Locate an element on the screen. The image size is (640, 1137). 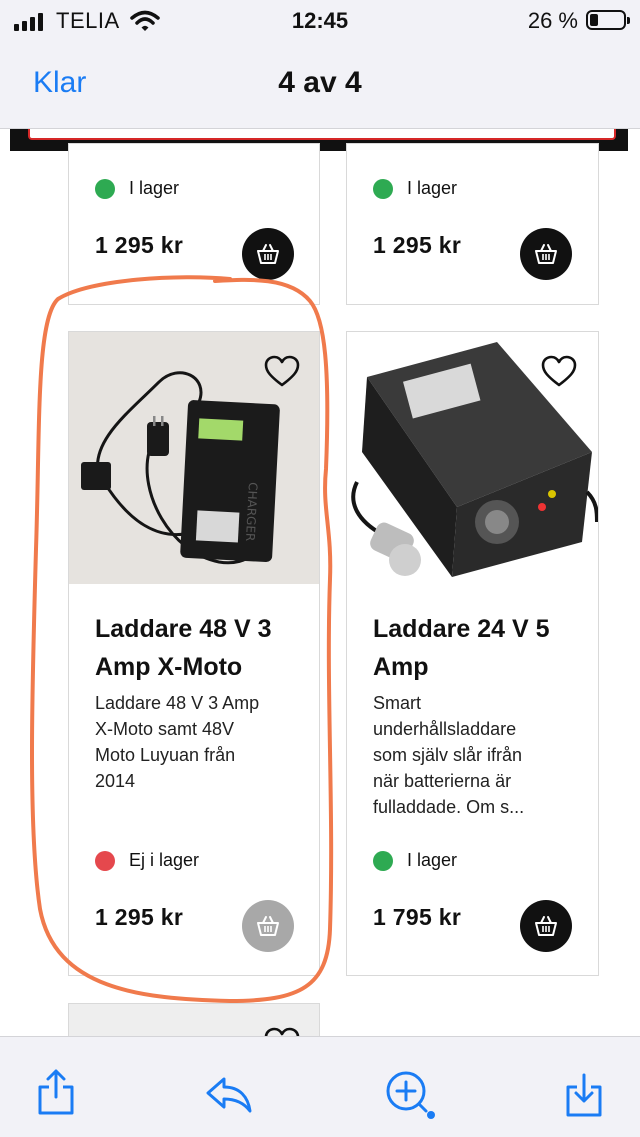
bottom-toolbar is located at coordinates (320, 1086).